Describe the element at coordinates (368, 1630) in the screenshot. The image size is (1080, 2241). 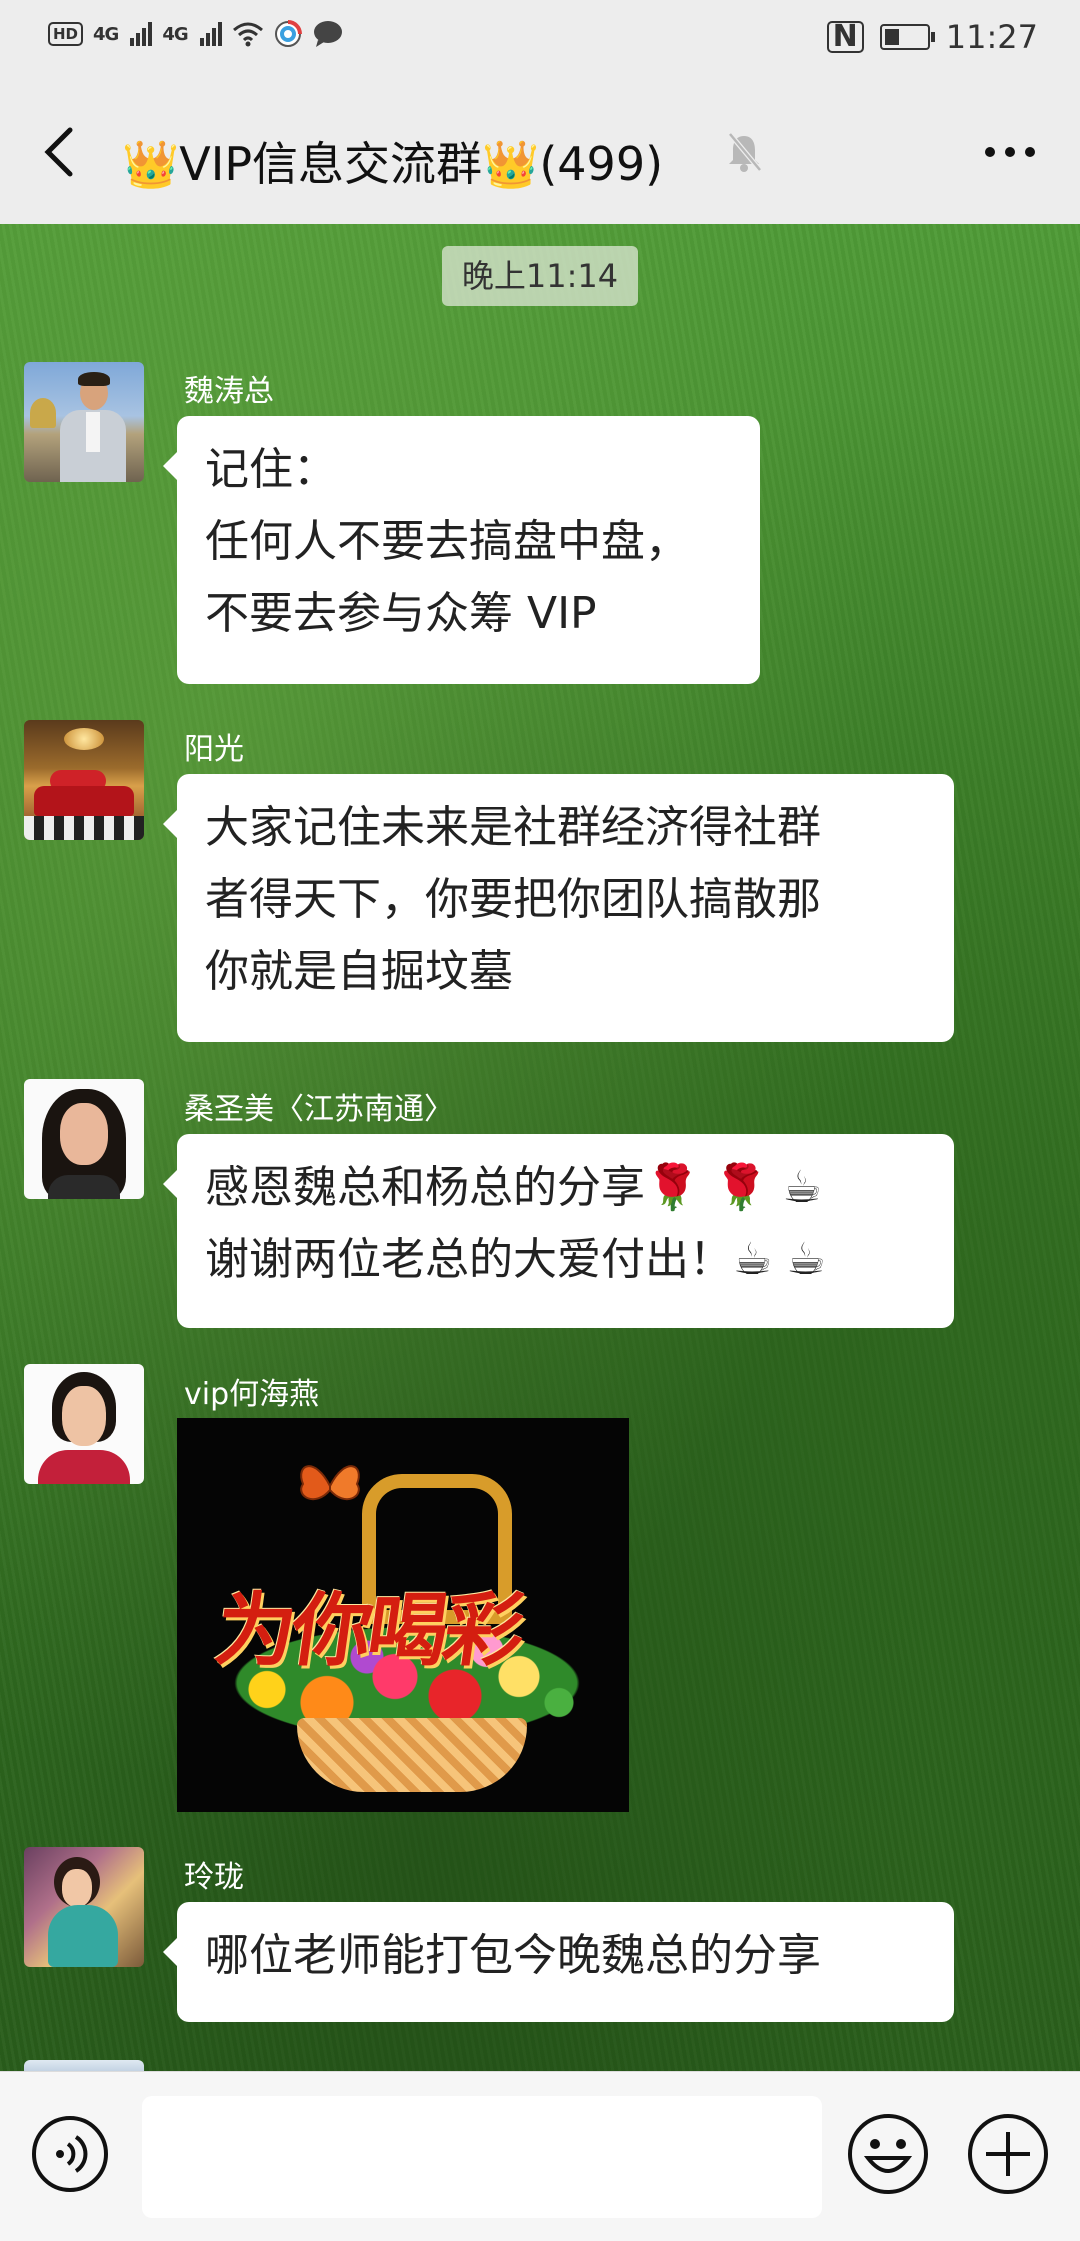
I see `sticker-caption: 为你喝彩` at that location.